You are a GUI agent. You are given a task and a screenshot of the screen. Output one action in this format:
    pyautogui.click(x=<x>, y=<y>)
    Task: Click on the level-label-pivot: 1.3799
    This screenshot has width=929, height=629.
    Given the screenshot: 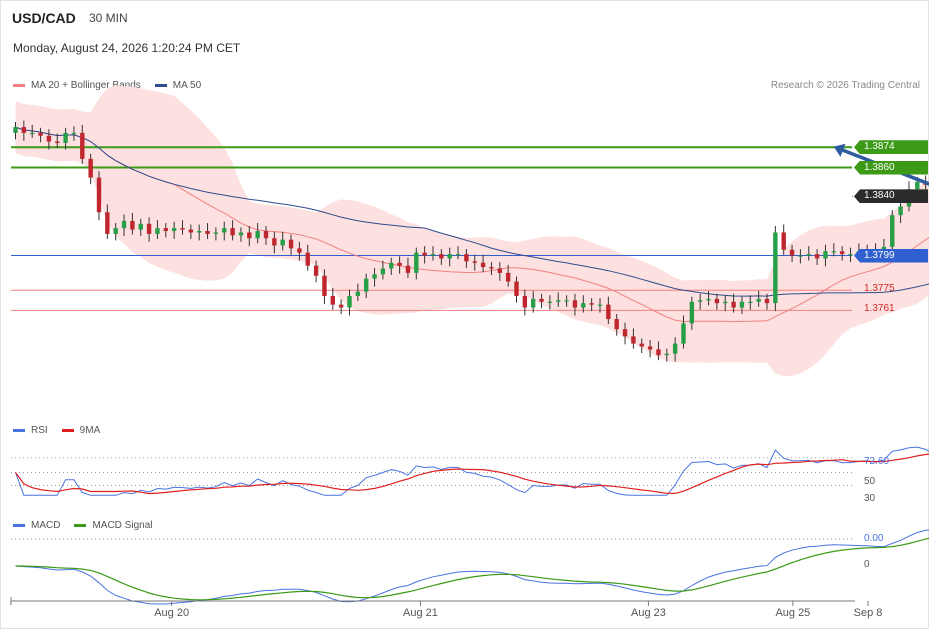 What is the action you would take?
    pyautogui.click(x=891, y=255)
    